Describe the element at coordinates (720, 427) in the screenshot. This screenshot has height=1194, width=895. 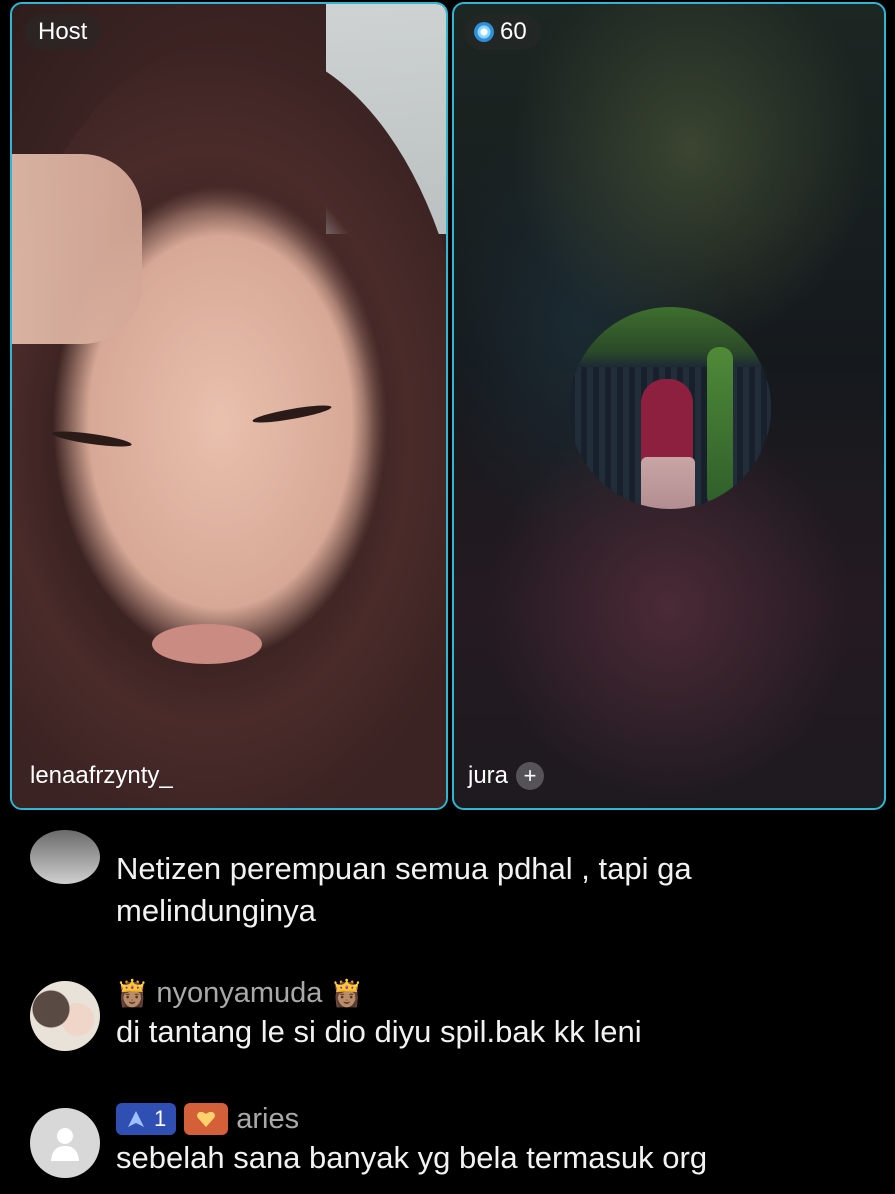
I see `vine-shape` at that location.